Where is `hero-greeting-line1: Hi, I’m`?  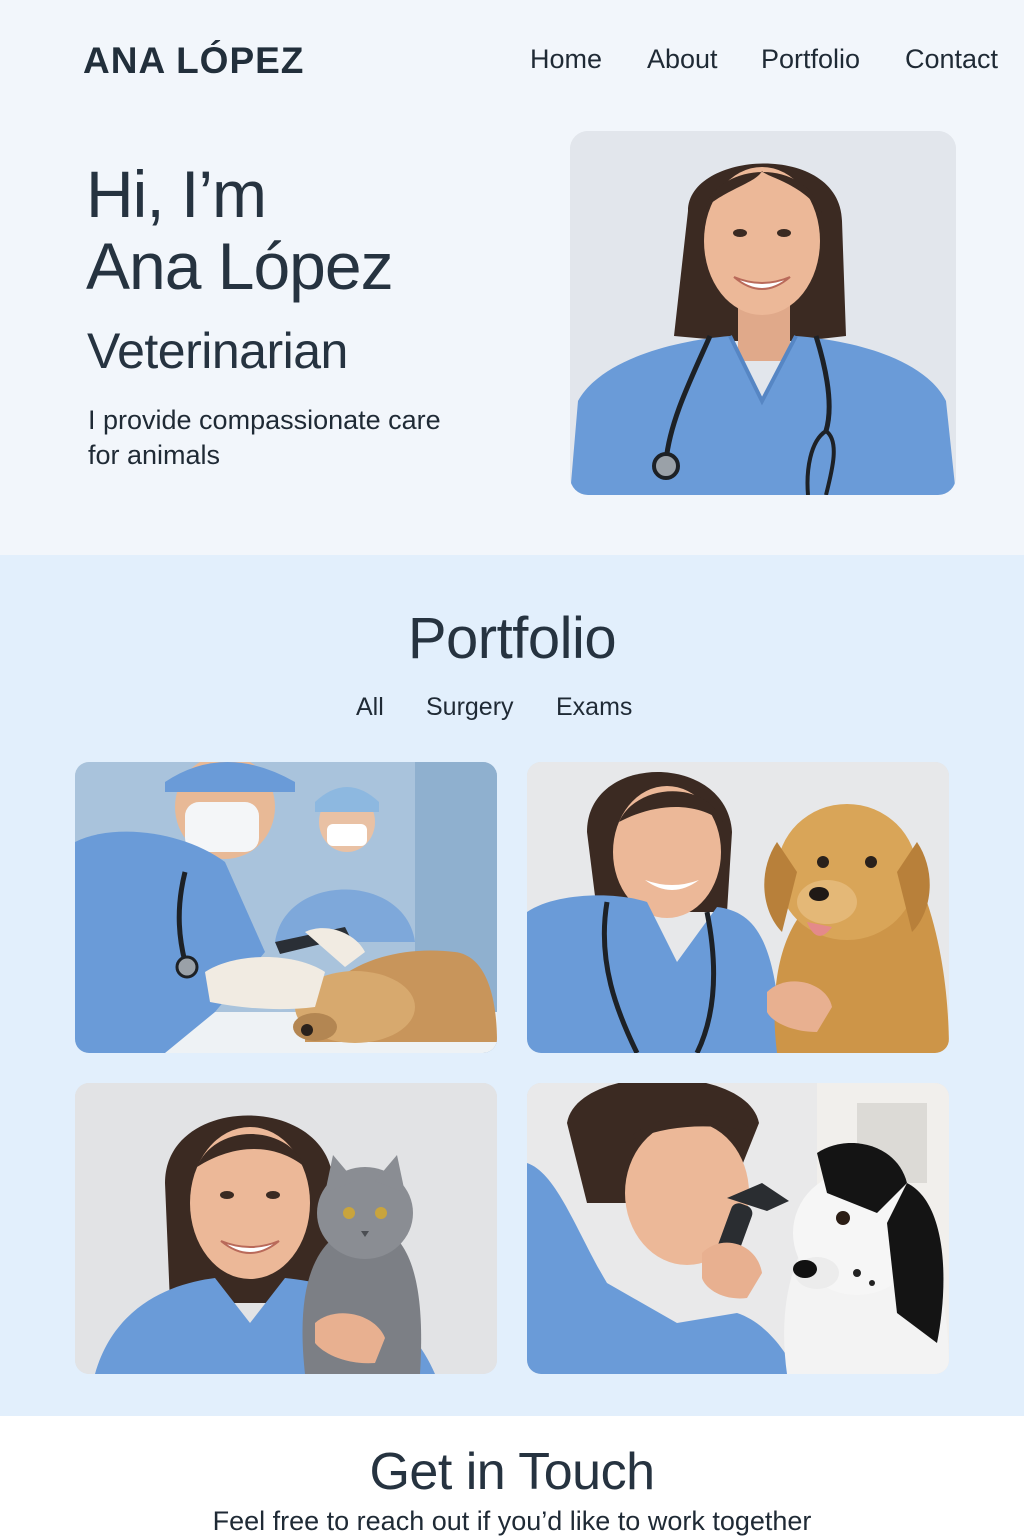 hero-greeting-line1: Hi, I’m is located at coordinates (176, 194).